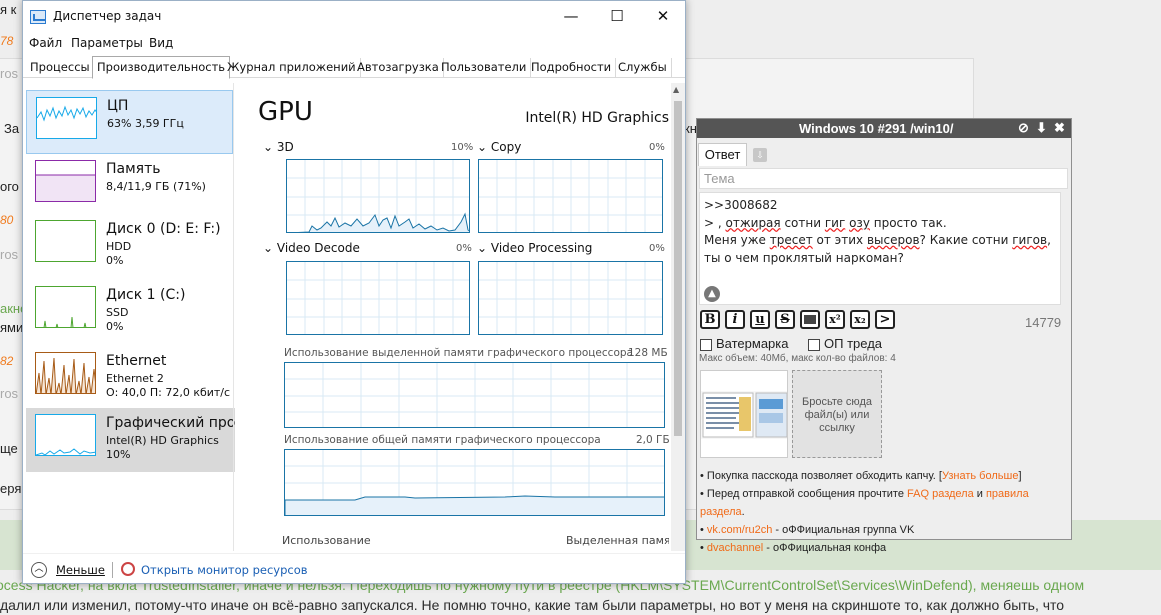  What do you see at coordinates (11, 488) in the screenshot?
I see `bg-fragment: еря` at bounding box center [11, 488].